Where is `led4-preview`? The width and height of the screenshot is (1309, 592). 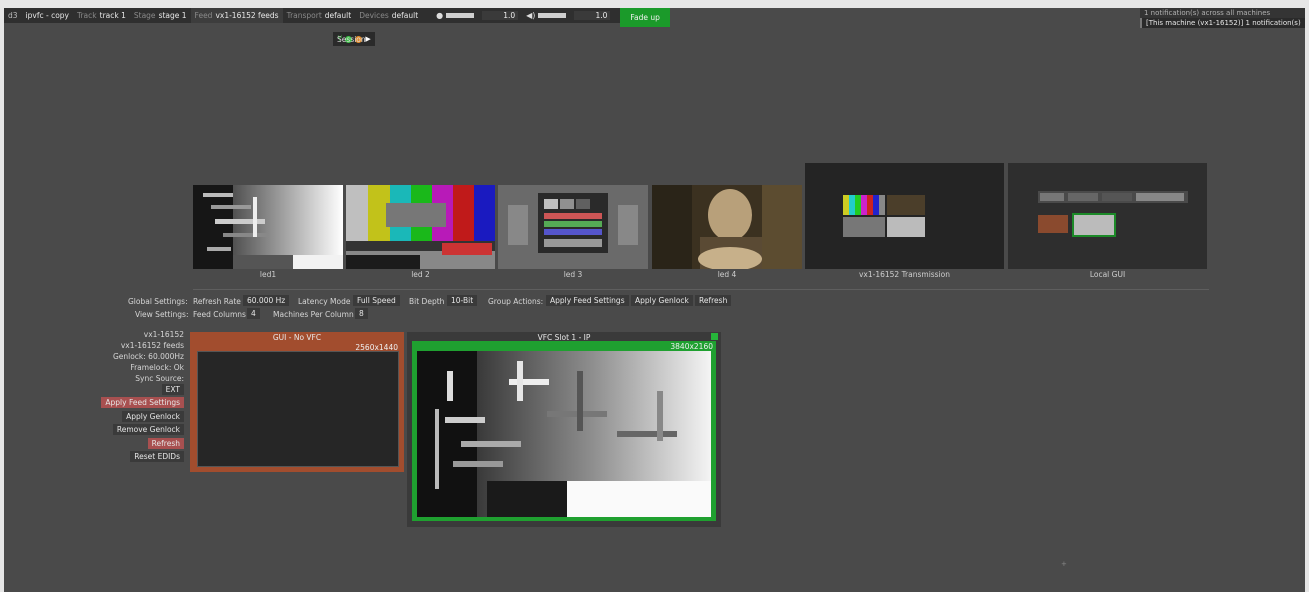 led4-preview is located at coordinates (727, 227).